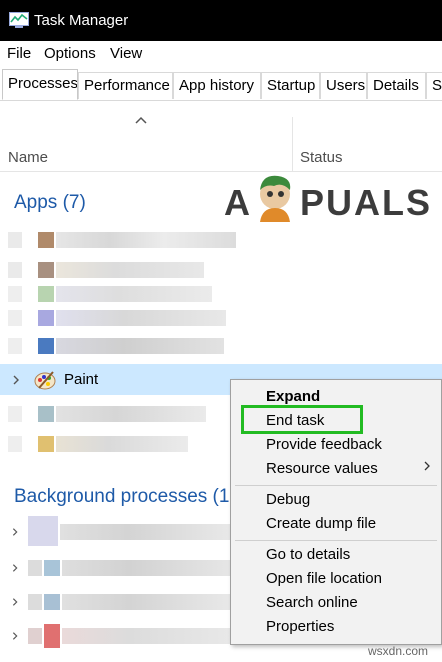 The image size is (442, 662). Describe the element at coordinates (28, 157) in the screenshot. I see `column-name: Name` at that location.